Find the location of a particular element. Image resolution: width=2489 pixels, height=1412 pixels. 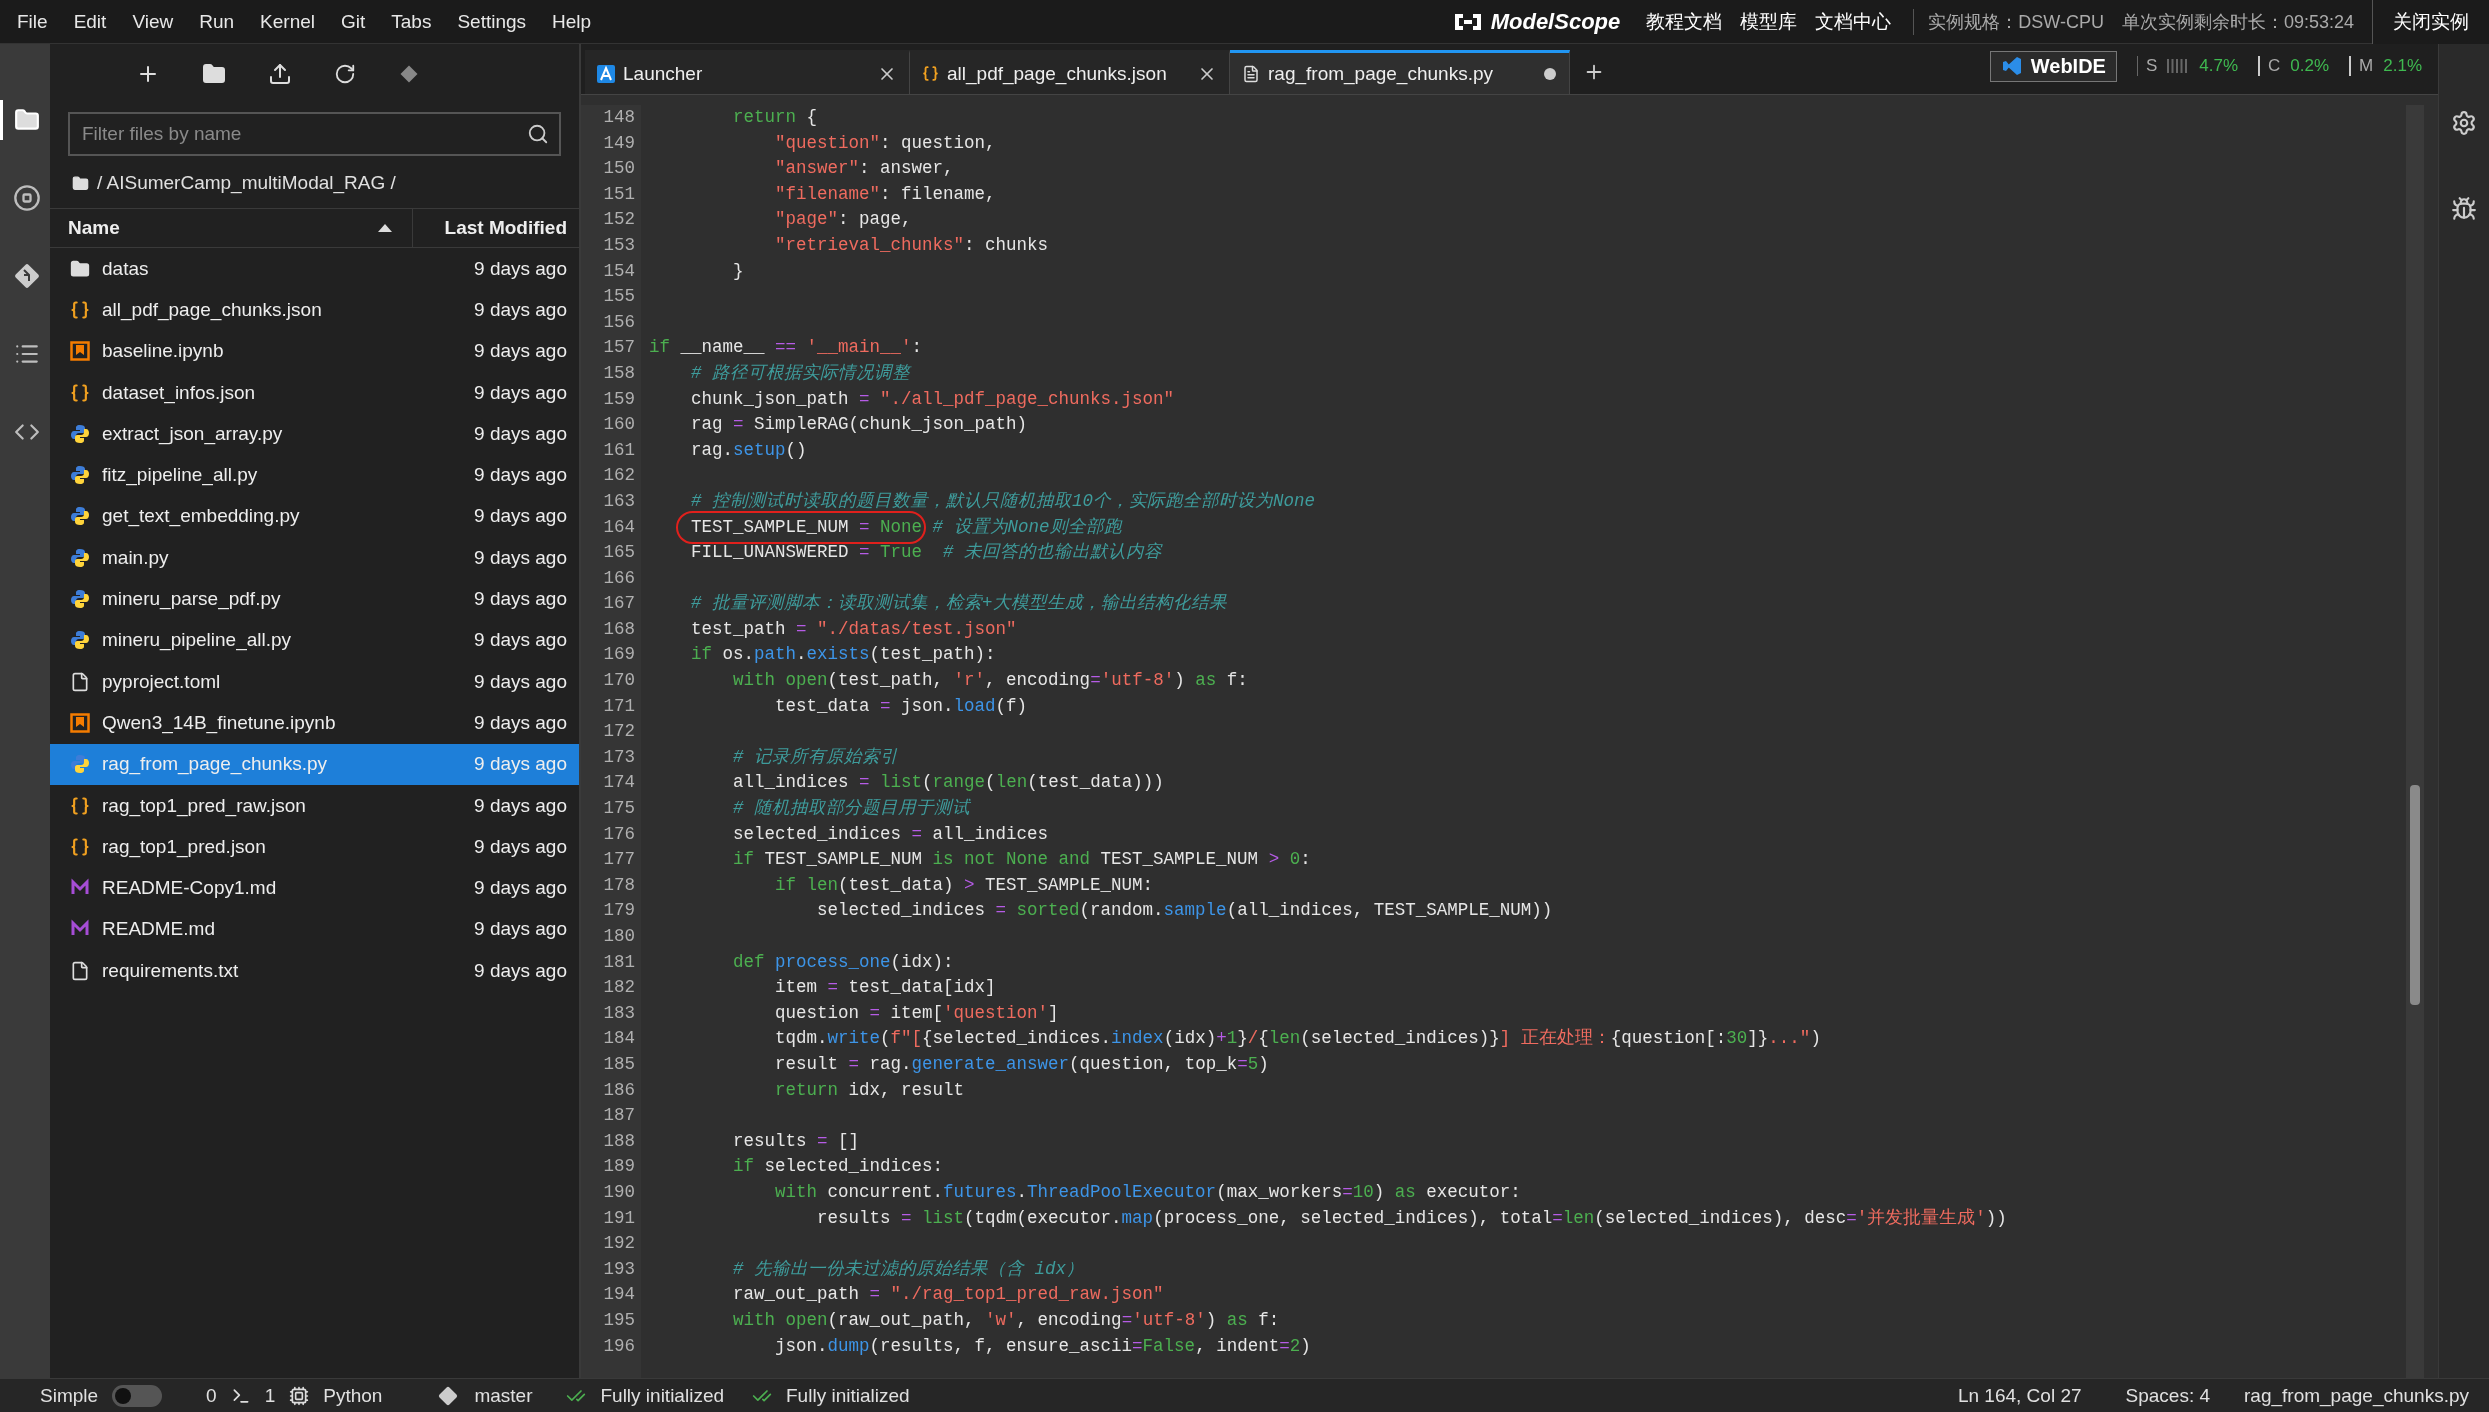

mode-label: Simple is located at coordinates (69, 1395).